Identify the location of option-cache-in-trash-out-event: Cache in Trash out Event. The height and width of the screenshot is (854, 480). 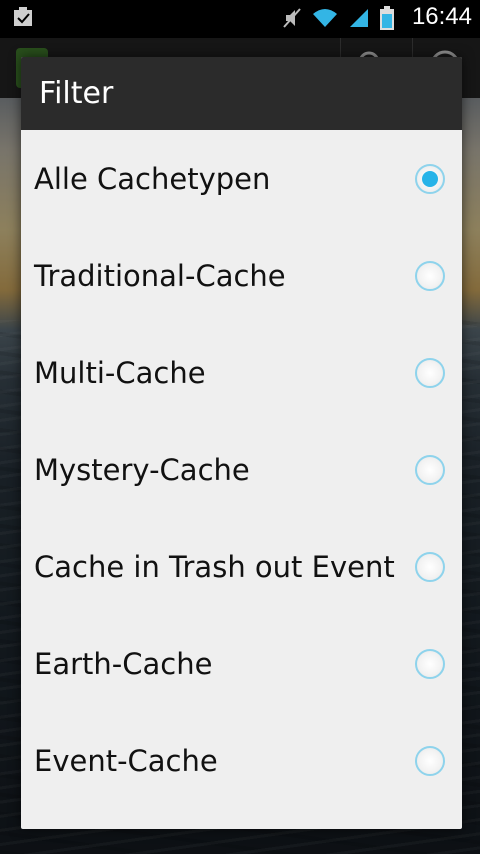
(241, 566).